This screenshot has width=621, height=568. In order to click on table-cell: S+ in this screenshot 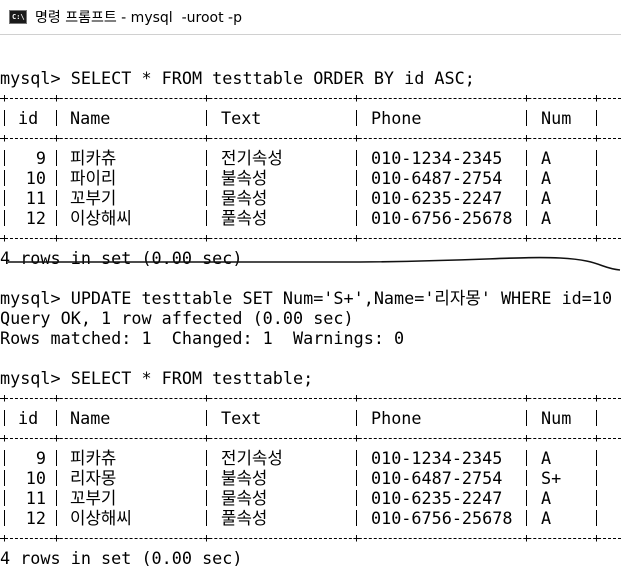, I will do `click(551, 478)`.